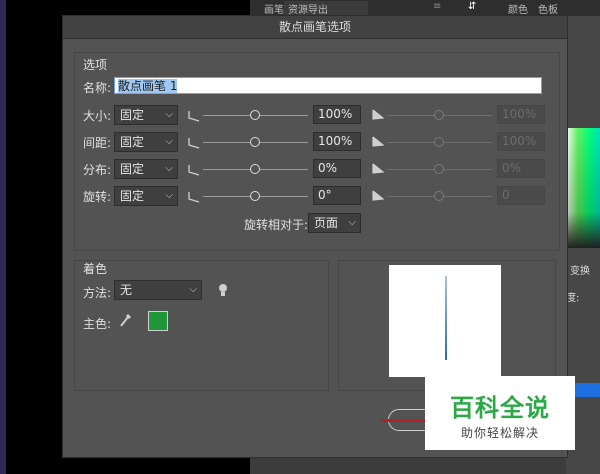 This screenshot has height=474, width=600. Describe the element at coordinates (132, 169) in the screenshot. I see `scatter-mode-value: 固定` at that location.